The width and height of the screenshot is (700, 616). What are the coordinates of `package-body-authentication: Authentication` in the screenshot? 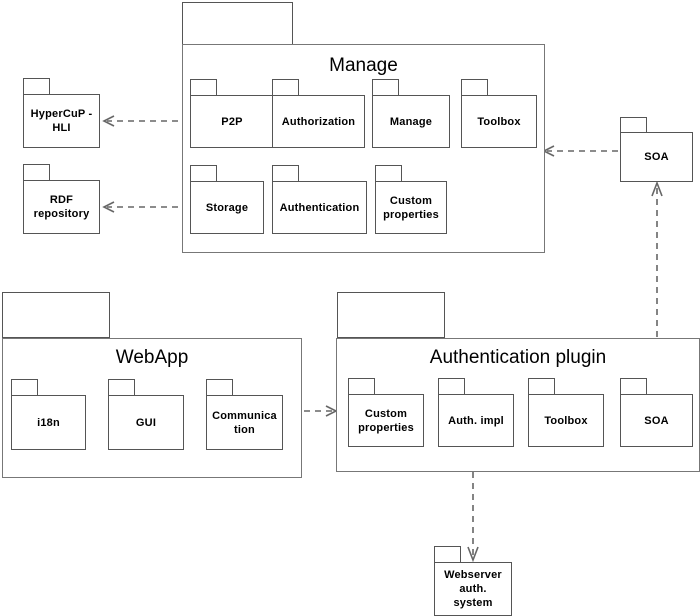 It's located at (319, 207).